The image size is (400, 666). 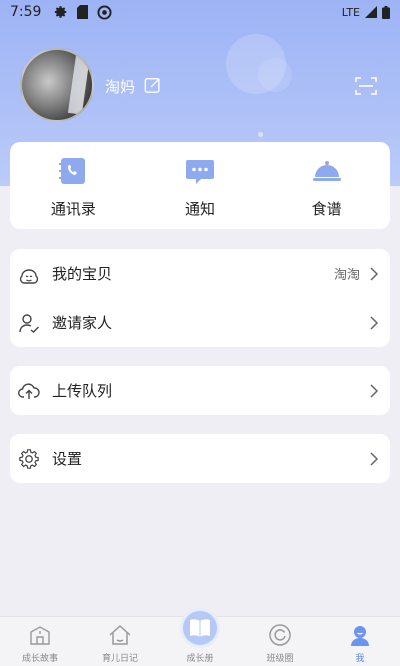 I want to click on nav-tab-label: 我, so click(x=360, y=659).